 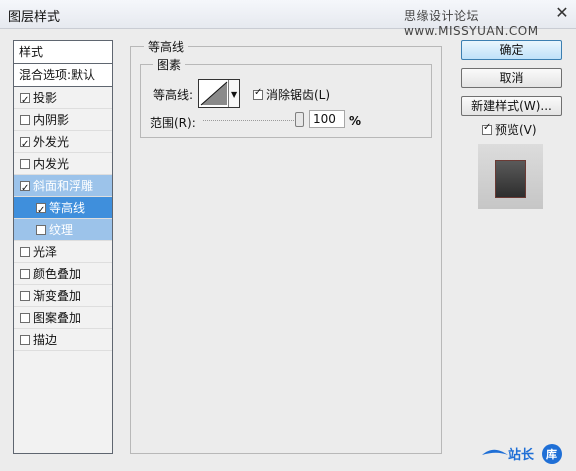 What do you see at coordinates (511, 78) in the screenshot?
I see `cancel-button: 取消` at bounding box center [511, 78].